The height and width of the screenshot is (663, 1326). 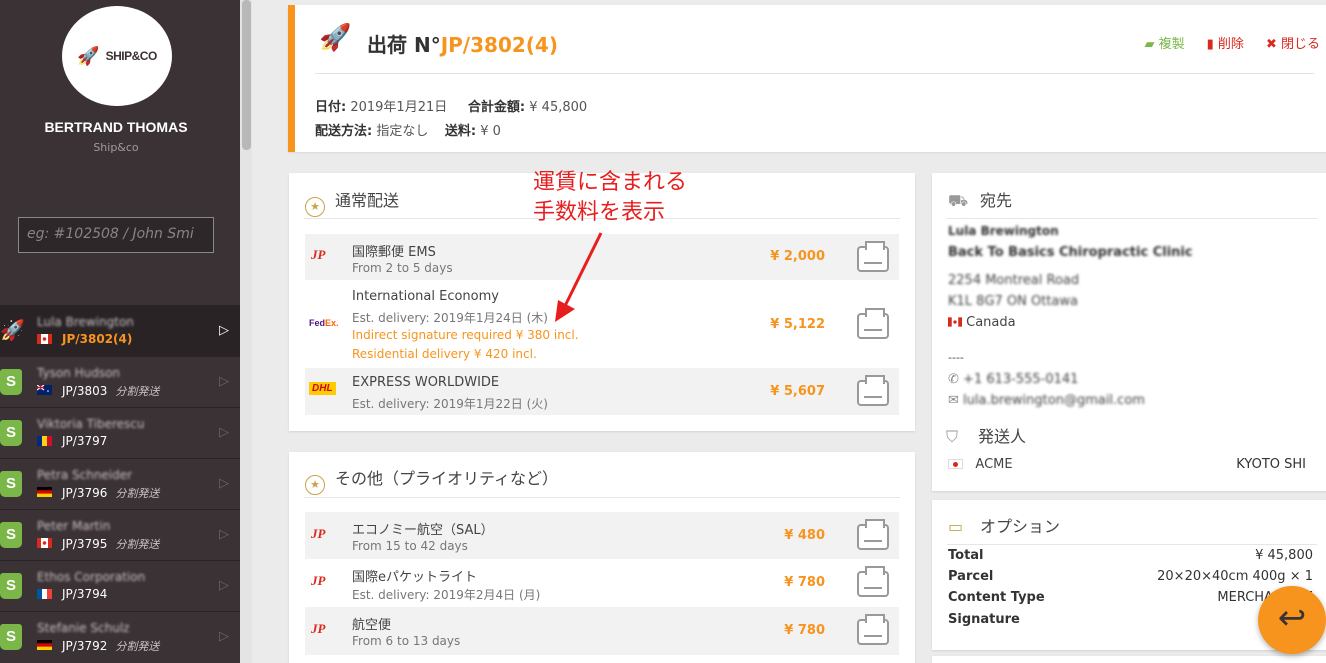 I want to click on rate-price: ¥ 5,122, so click(x=797, y=324).